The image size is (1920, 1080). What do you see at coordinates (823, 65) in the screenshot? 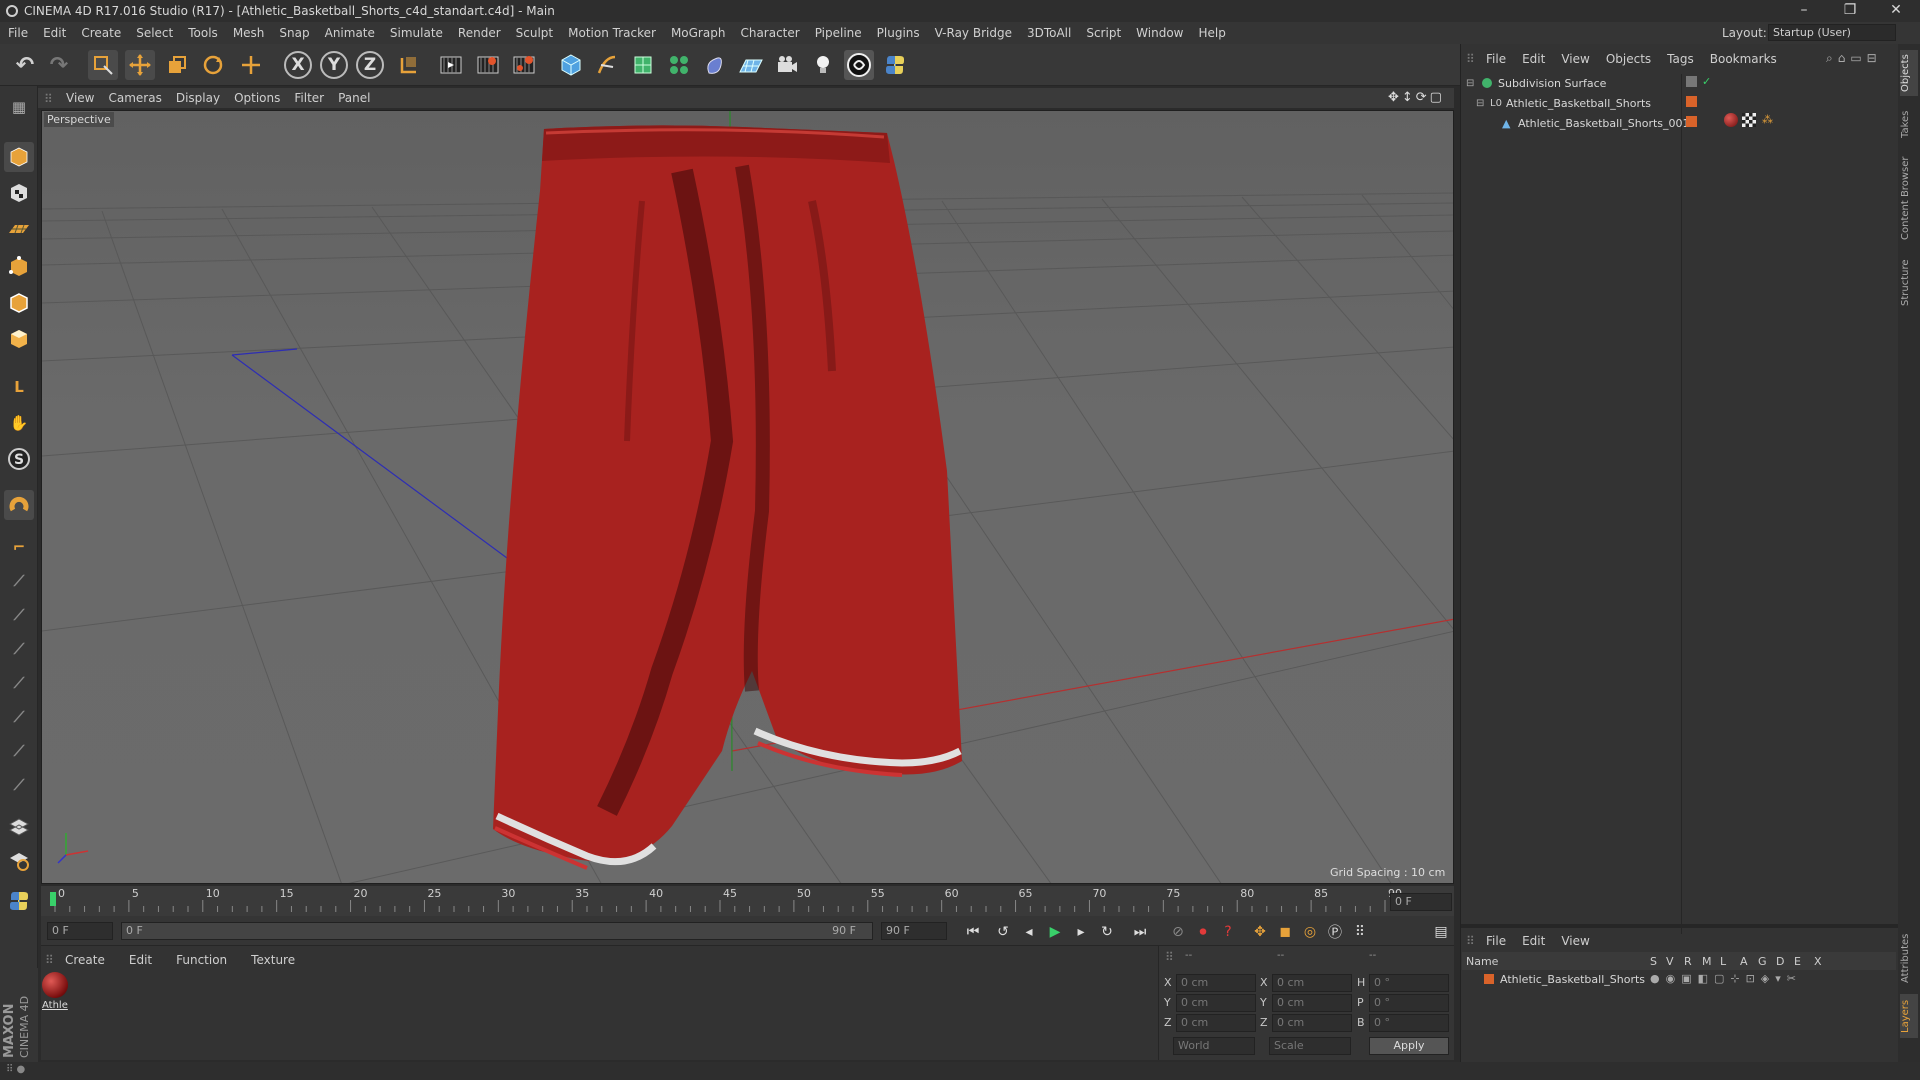
I see `light-icon` at bounding box center [823, 65].